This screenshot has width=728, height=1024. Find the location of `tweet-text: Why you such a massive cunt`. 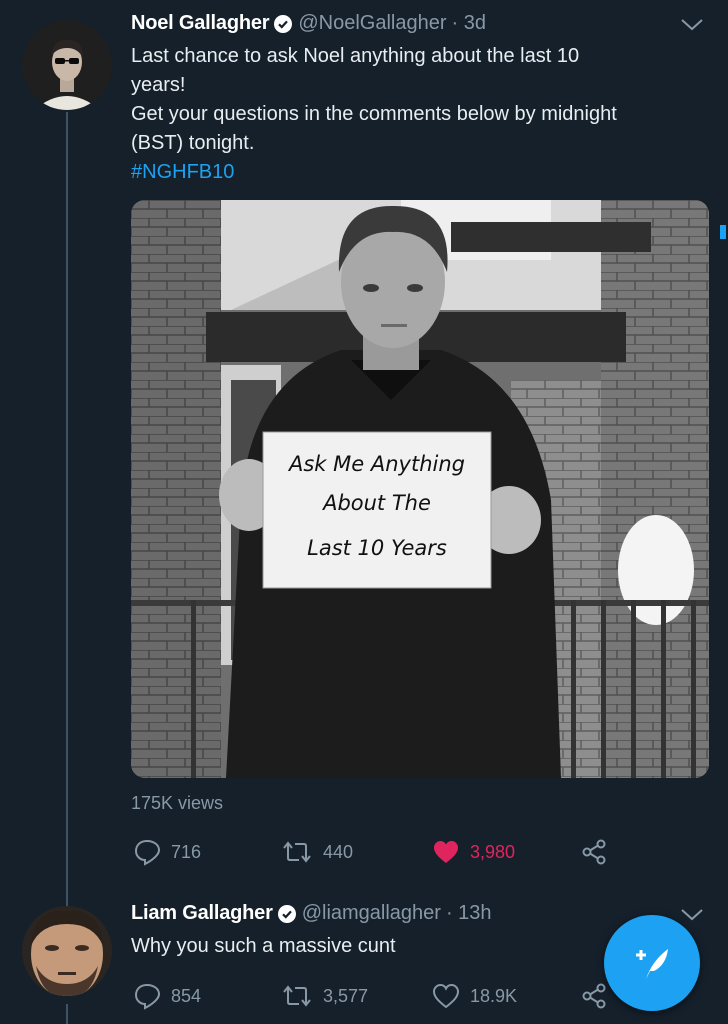

tweet-text: Why you such a massive cunt is located at coordinates (263, 946).